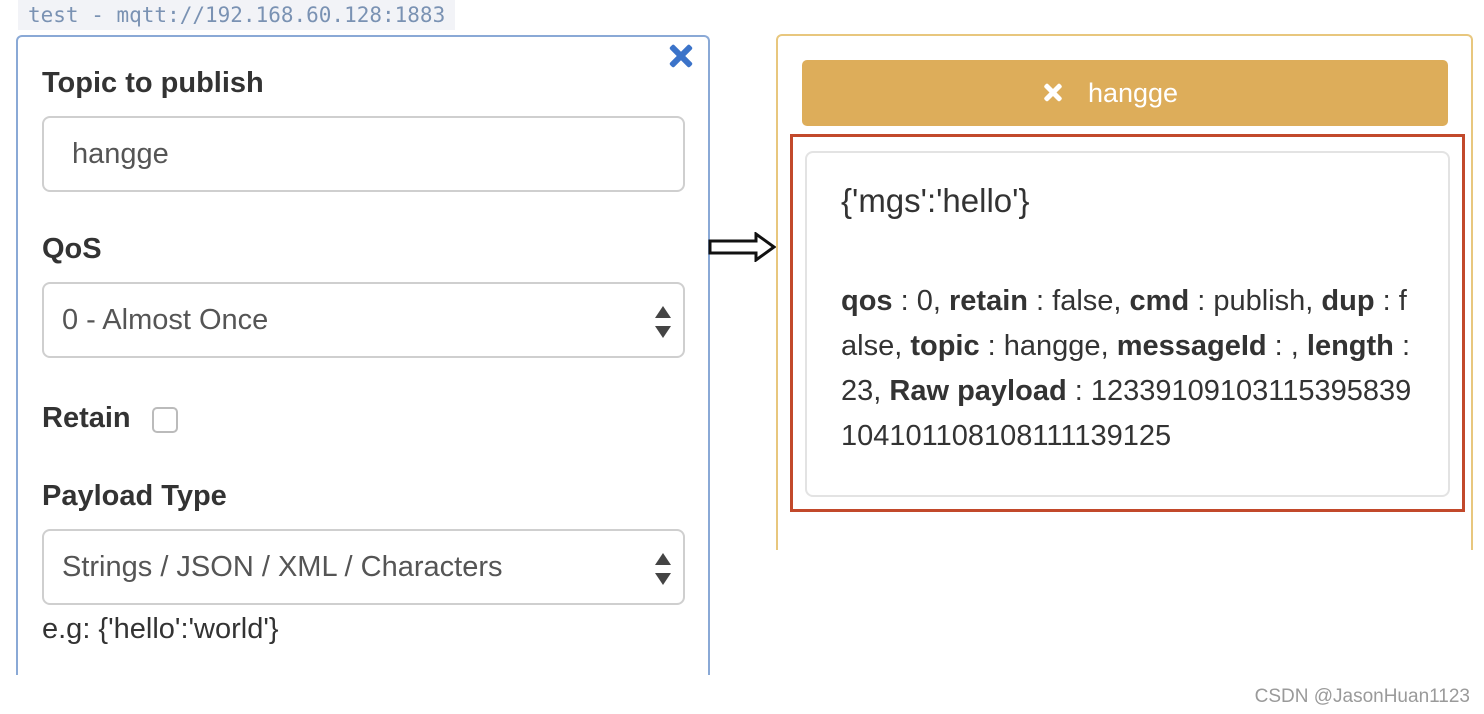  Describe the element at coordinates (1191, 346) in the screenshot. I see `meta-key: messageId` at that location.